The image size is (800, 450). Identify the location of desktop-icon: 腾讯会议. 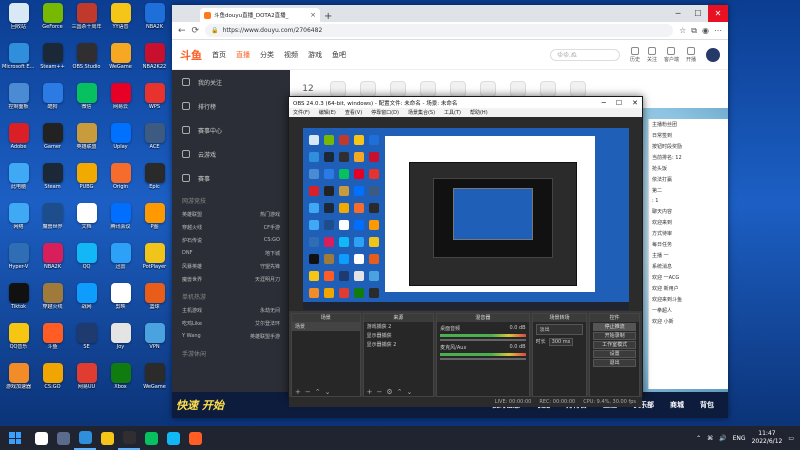
(120, 223).